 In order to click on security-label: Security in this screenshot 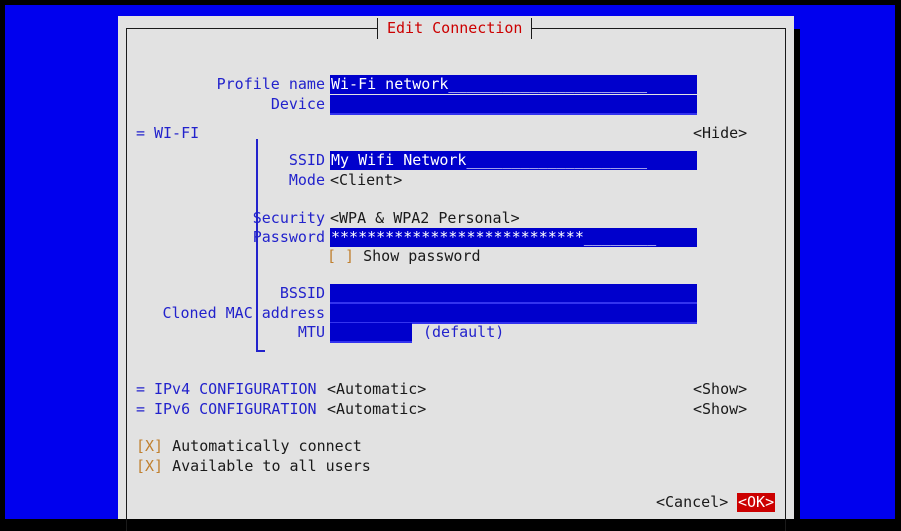, I will do `click(288, 218)`.